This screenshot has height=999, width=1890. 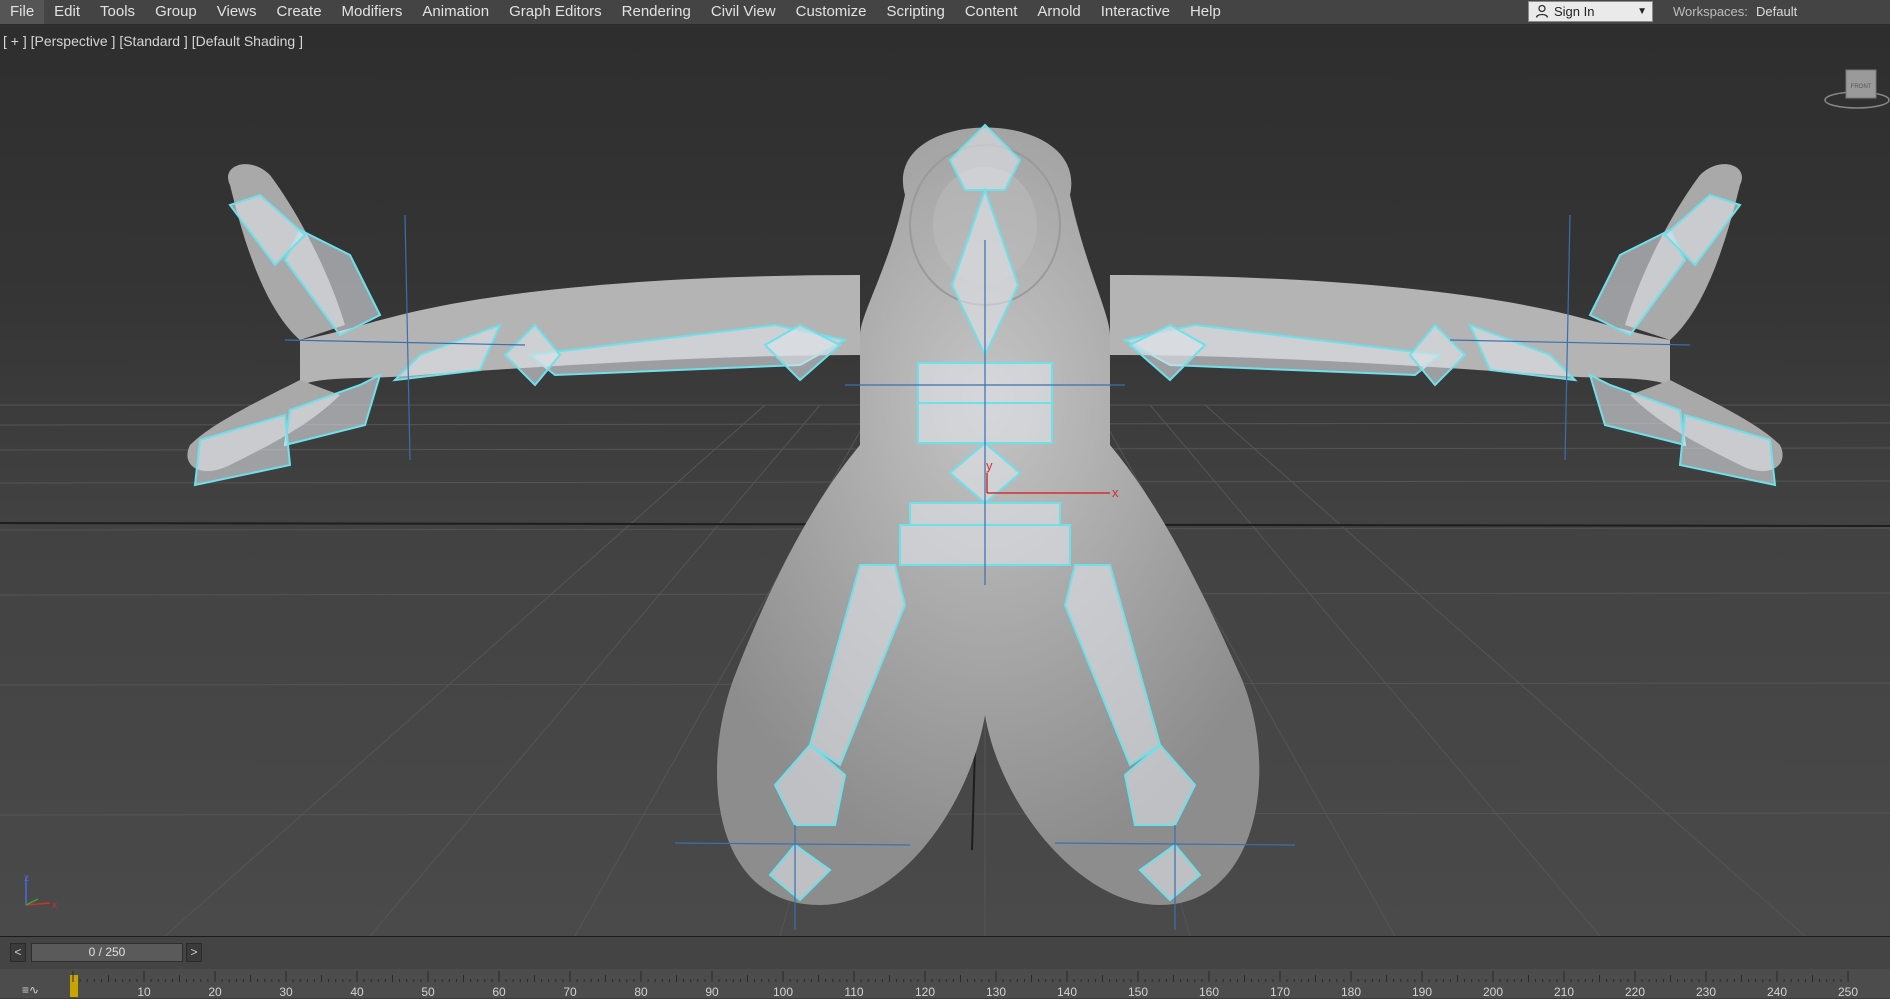 What do you see at coordinates (22, 12) in the screenshot?
I see `menu-item-file: File` at bounding box center [22, 12].